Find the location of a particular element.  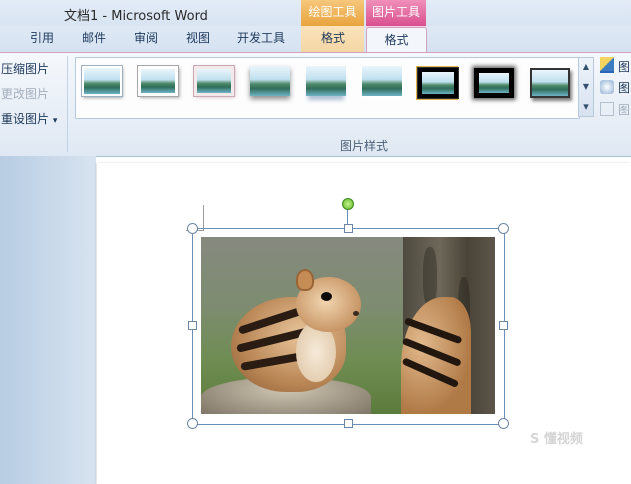

picture-layout-label: 图 is located at coordinates (624, 110).